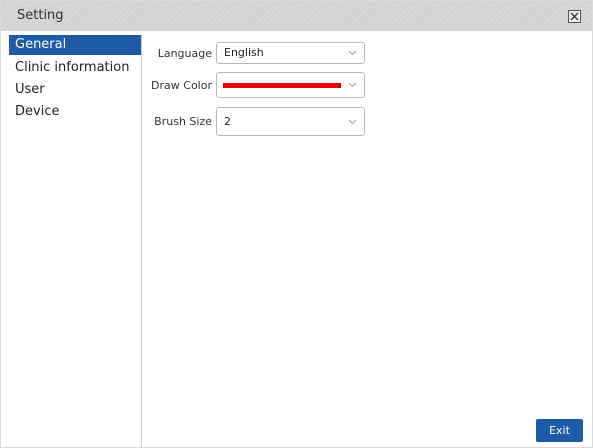 The height and width of the screenshot is (448, 593). I want to click on language-value: English, so click(244, 52).